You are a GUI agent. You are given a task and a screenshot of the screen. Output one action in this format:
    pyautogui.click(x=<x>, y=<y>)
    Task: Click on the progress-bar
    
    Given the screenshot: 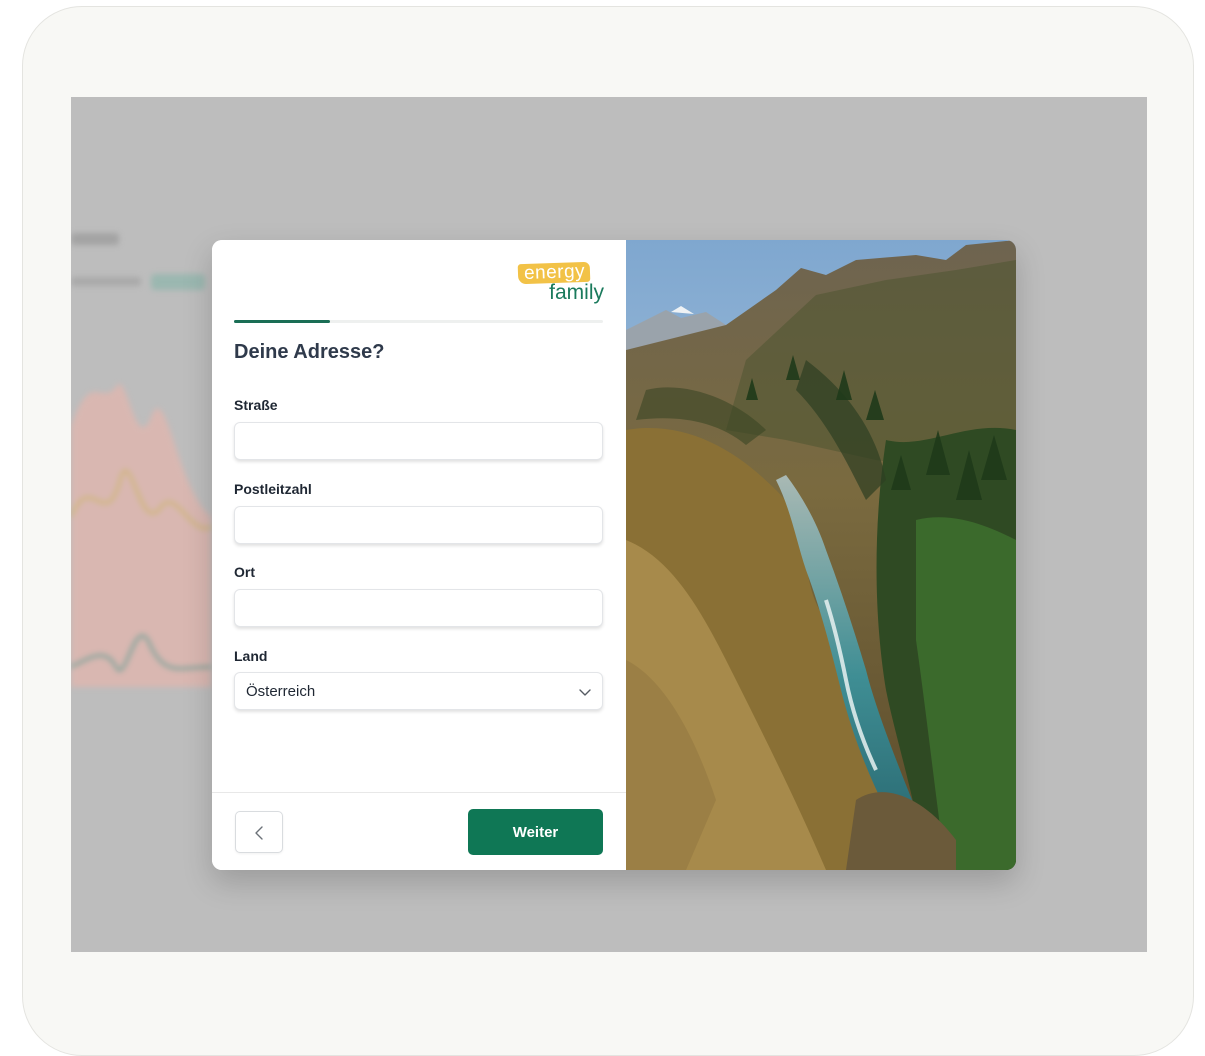 What is the action you would take?
    pyautogui.click(x=418, y=321)
    